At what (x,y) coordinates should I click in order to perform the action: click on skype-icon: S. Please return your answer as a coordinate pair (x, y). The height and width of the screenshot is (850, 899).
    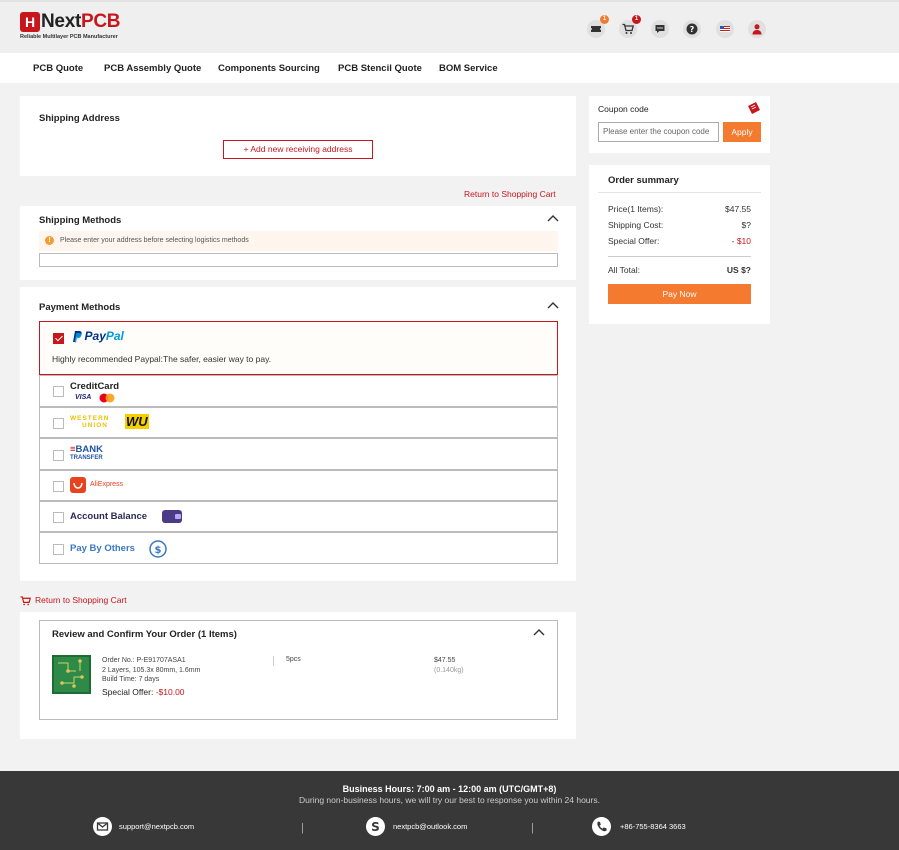
    Looking at the image, I should click on (375, 826).